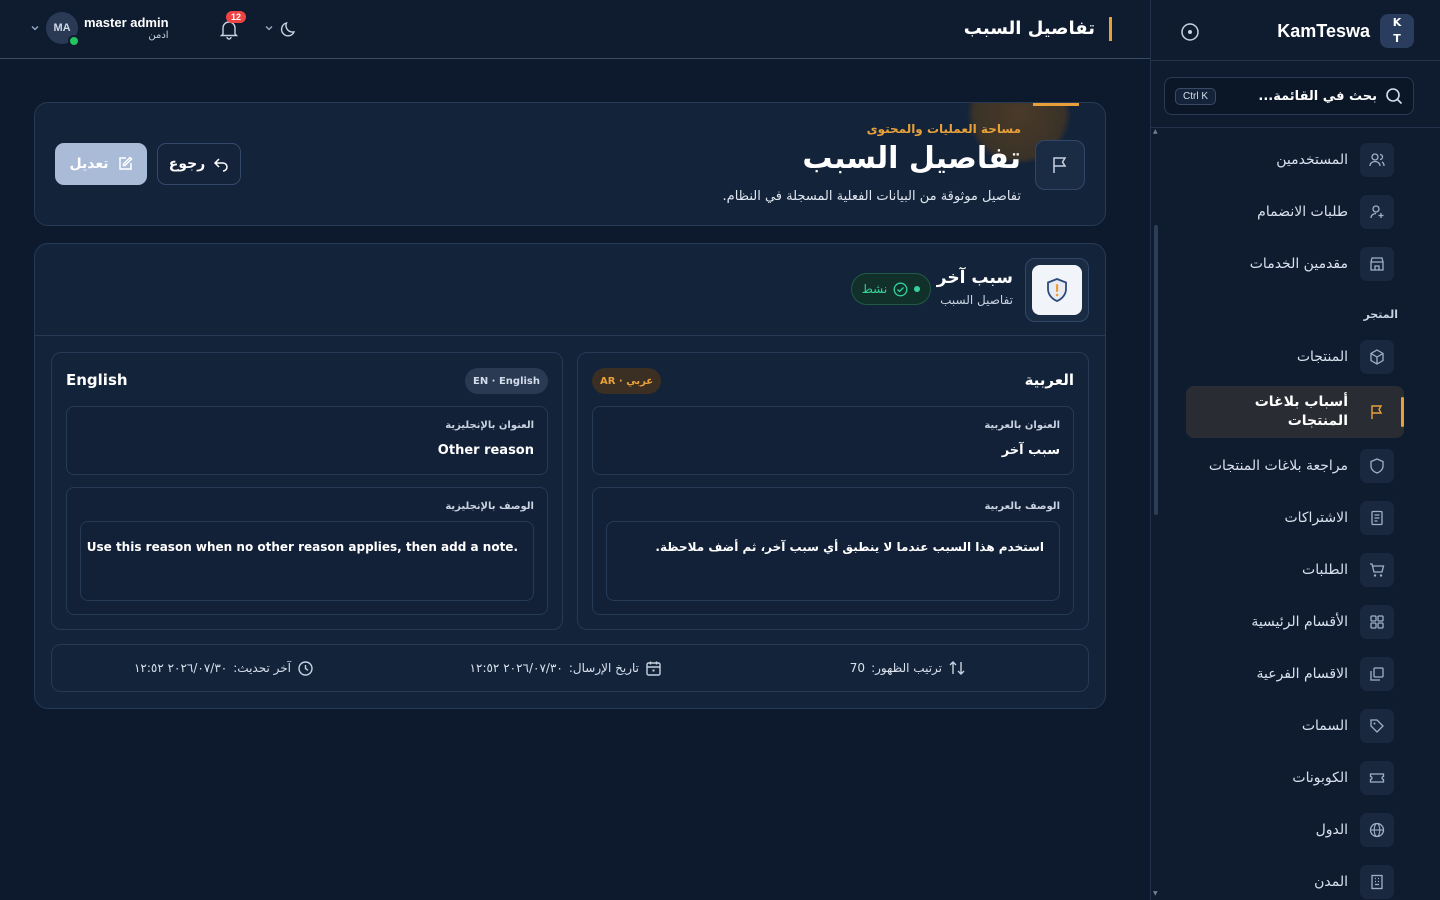  I want to click on sidebar-item-label: الطلبات, so click(1325, 570).